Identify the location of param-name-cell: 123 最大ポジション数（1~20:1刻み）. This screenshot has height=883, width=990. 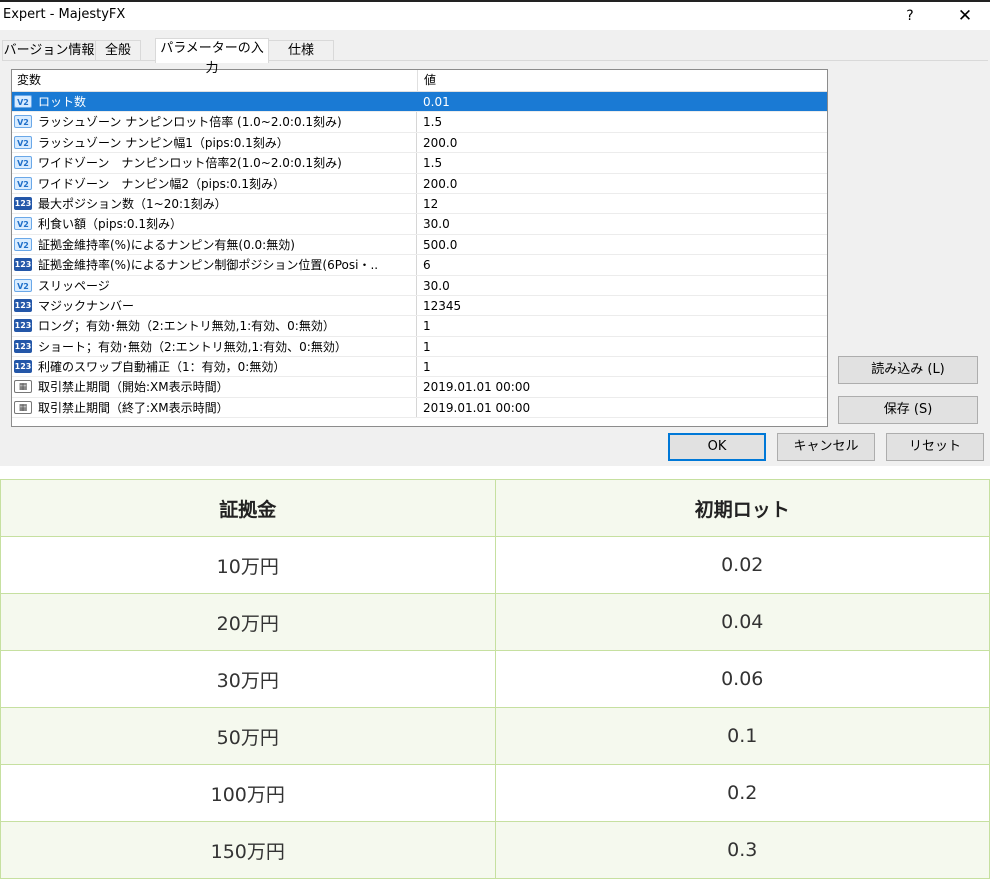
(214, 203).